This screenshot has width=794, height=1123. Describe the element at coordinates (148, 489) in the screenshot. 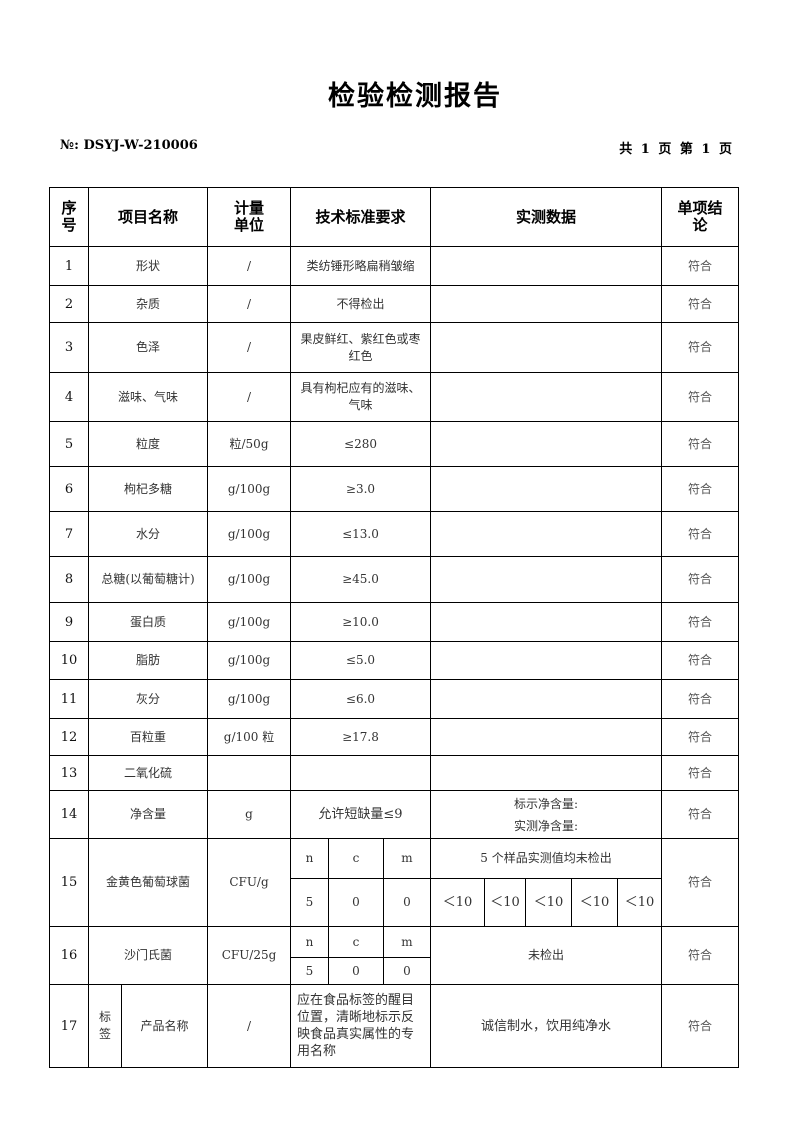

I see `row-item: 枸杞多糖` at that location.